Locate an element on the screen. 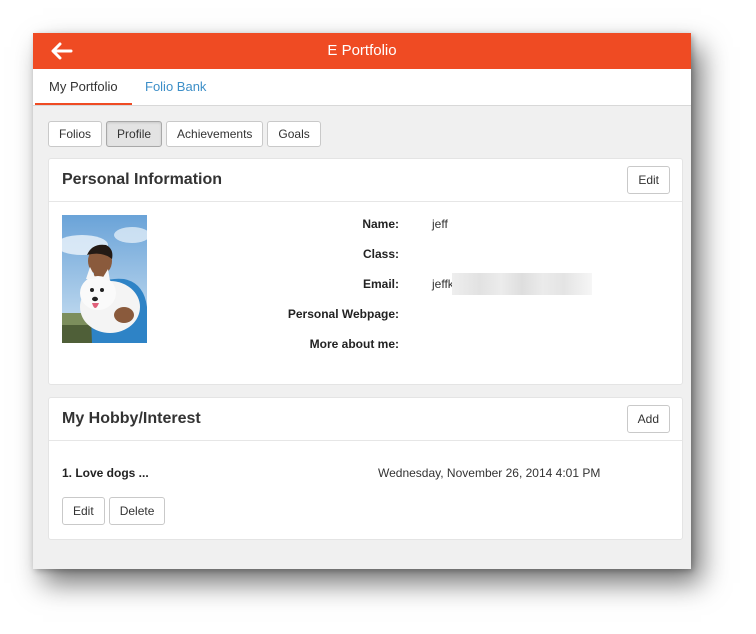  hobby-delete-button: Delete is located at coordinates (137, 511).